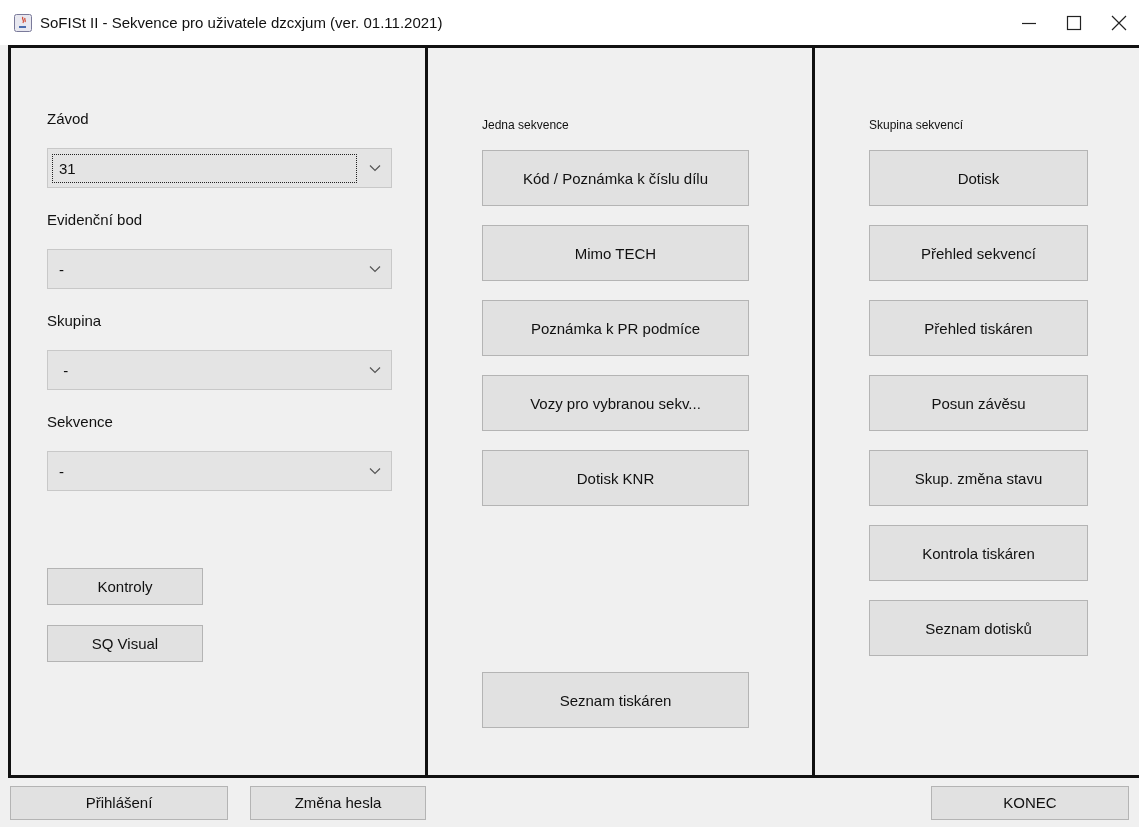 Image resolution: width=1139 pixels, height=827 pixels. What do you see at coordinates (525, 125) in the screenshot?
I see `section-heading: Jedna sekvence` at bounding box center [525, 125].